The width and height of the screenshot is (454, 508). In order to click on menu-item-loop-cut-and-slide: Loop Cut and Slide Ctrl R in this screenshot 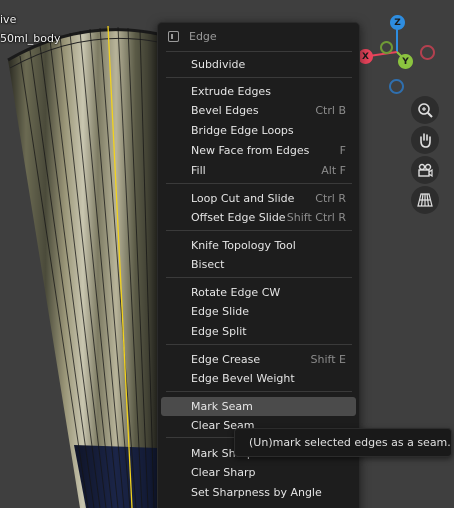, I will do `click(258, 198)`.